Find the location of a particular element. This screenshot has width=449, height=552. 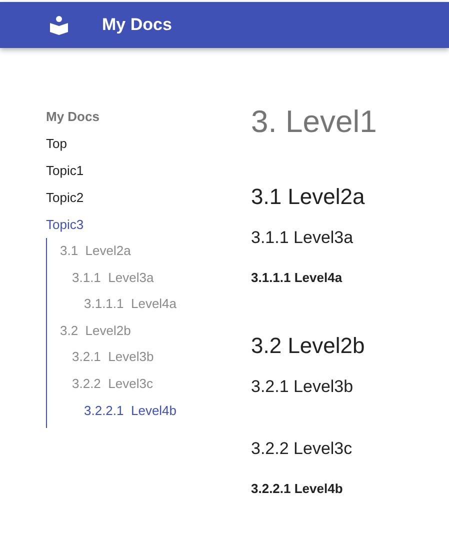

app-title: My Docs is located at coordinates (137, 25).